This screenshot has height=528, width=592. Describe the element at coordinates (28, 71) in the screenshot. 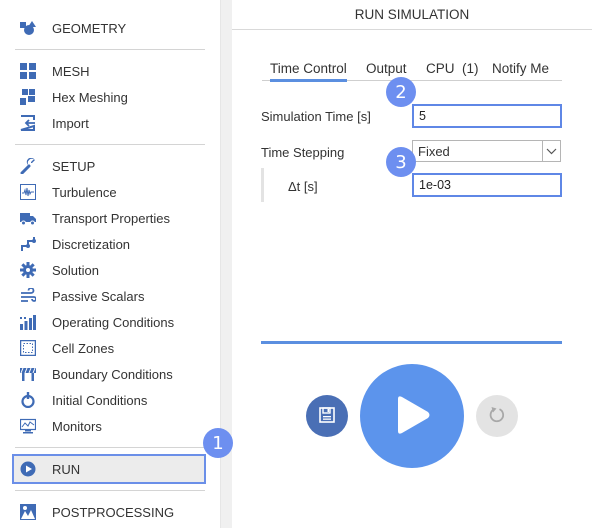

I see `mesh-grid-icon` at that location.